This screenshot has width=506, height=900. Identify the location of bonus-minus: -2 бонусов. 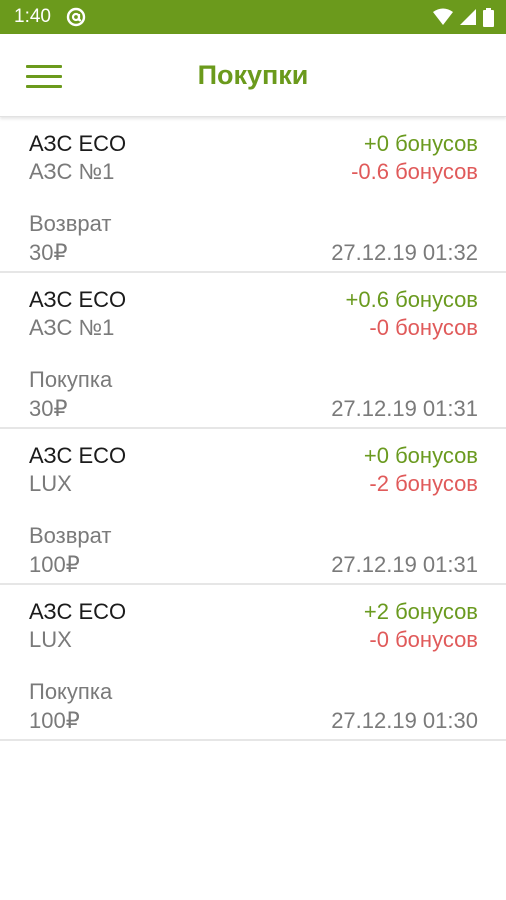
(423, 483).